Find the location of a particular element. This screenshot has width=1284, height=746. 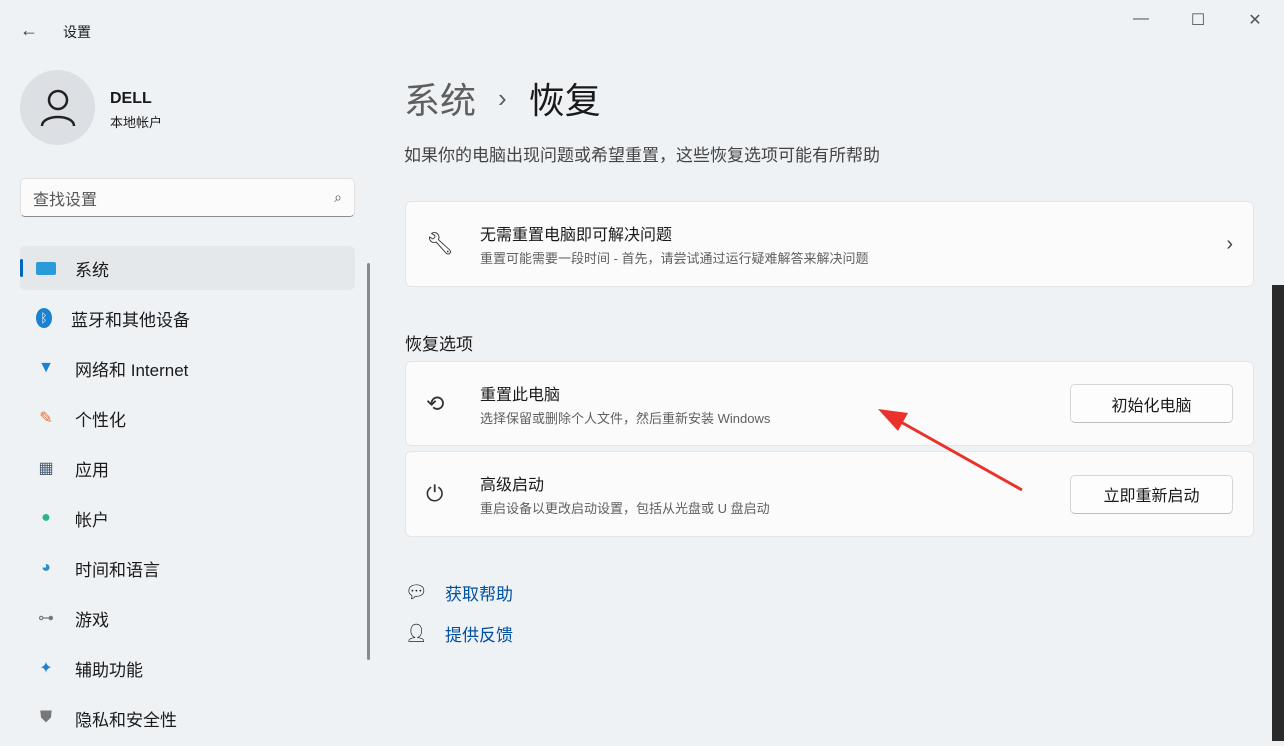

search-placeholder: 查找设置 is located at coordinates (65, 200).